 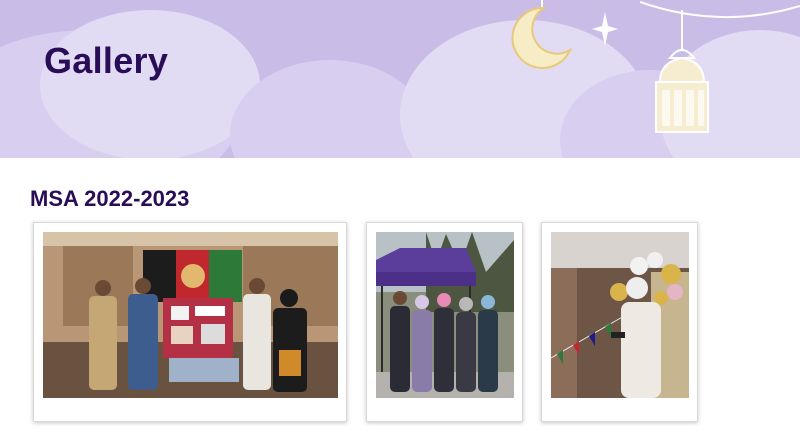 What do you see at coordinates (190, 315) in the screenshot?
I see `booth-photo` at bounding box center [190, 315].